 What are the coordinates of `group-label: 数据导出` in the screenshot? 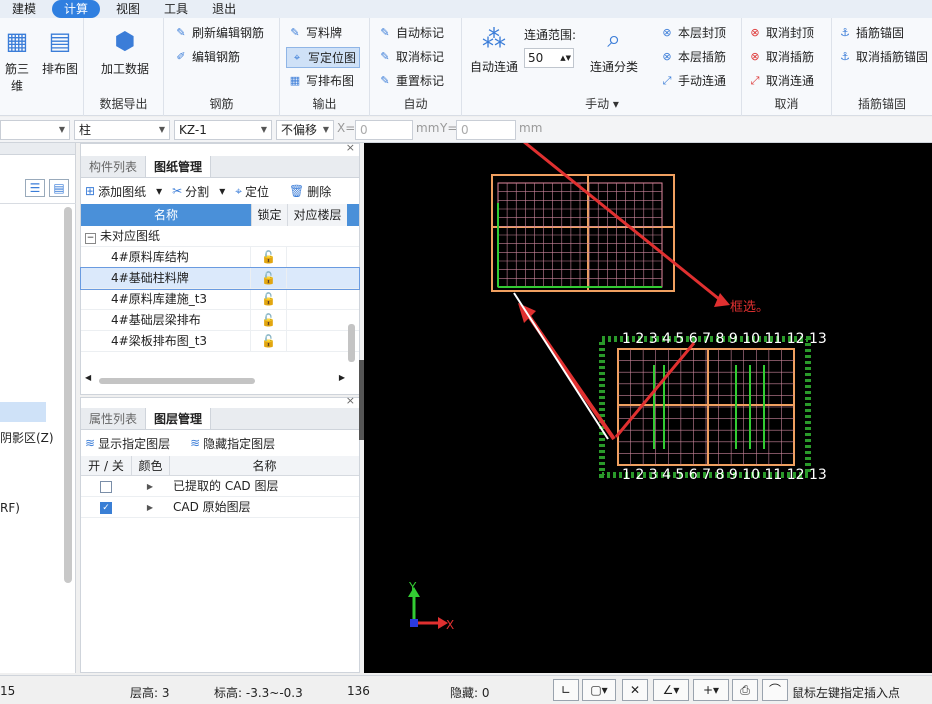 It's located at (123, 104).